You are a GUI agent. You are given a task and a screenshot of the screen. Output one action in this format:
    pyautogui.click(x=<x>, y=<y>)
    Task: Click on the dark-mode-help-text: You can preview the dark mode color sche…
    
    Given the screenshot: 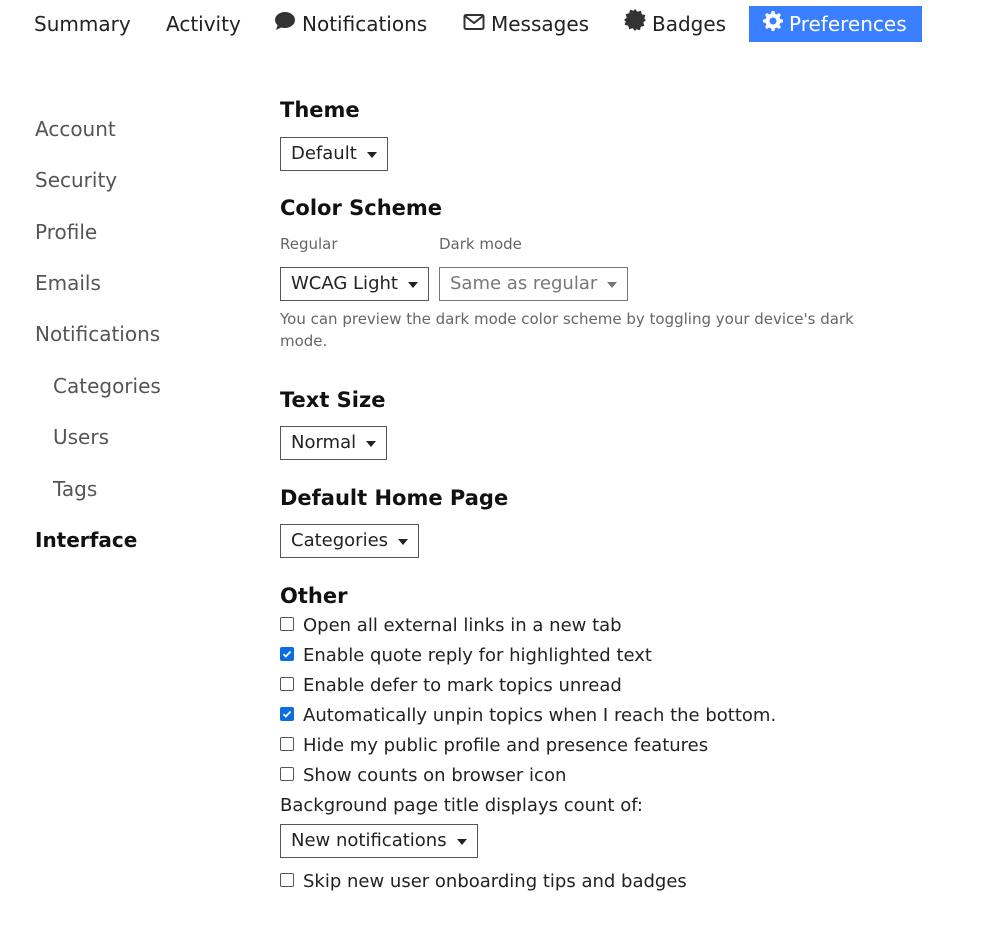 What is the action you would take?
    pyautogui.click(x=567, y=330)
    